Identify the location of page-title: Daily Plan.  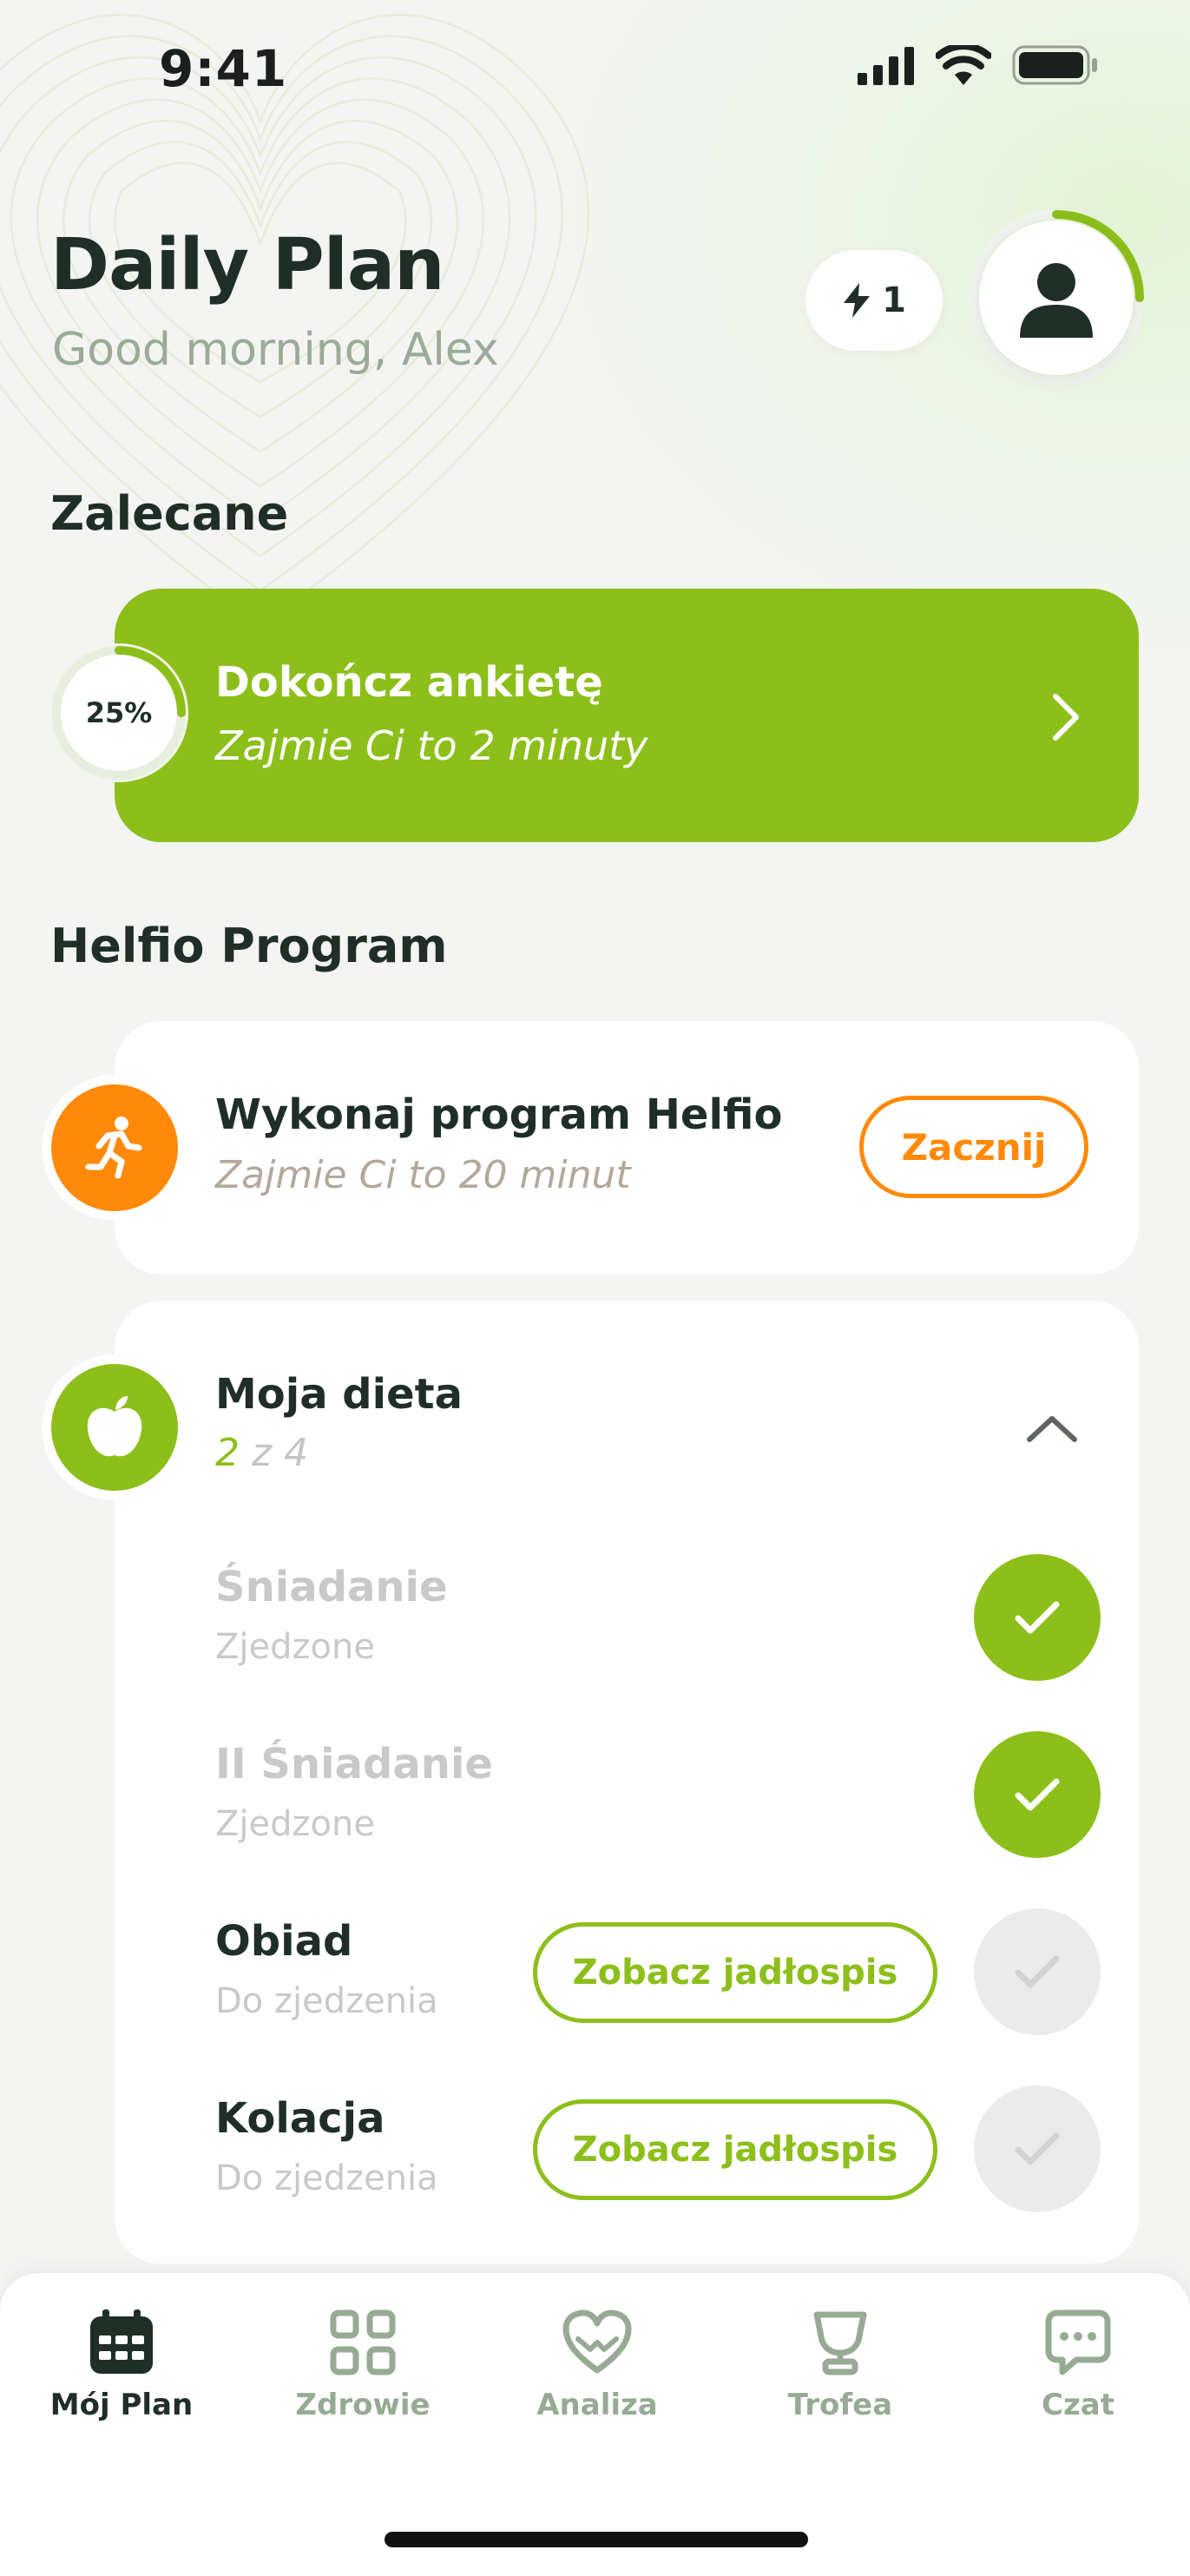
(247, 265).